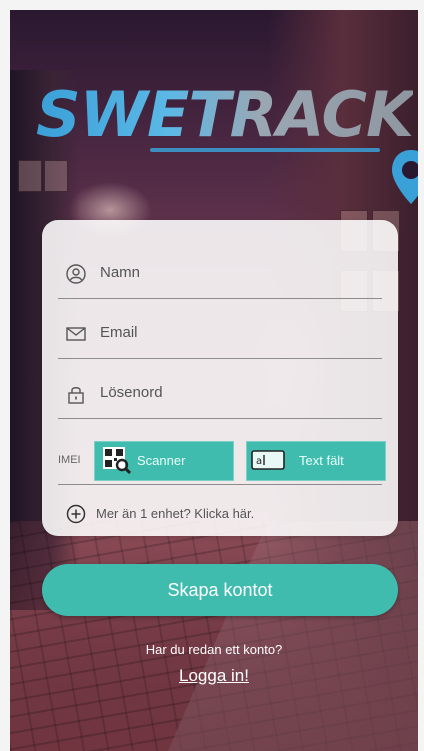 The width and height of the screenshot is (424, 751). Describe the element at coordinates (220, 274) in the screenshot. I see `name-field: Namn` at that location.